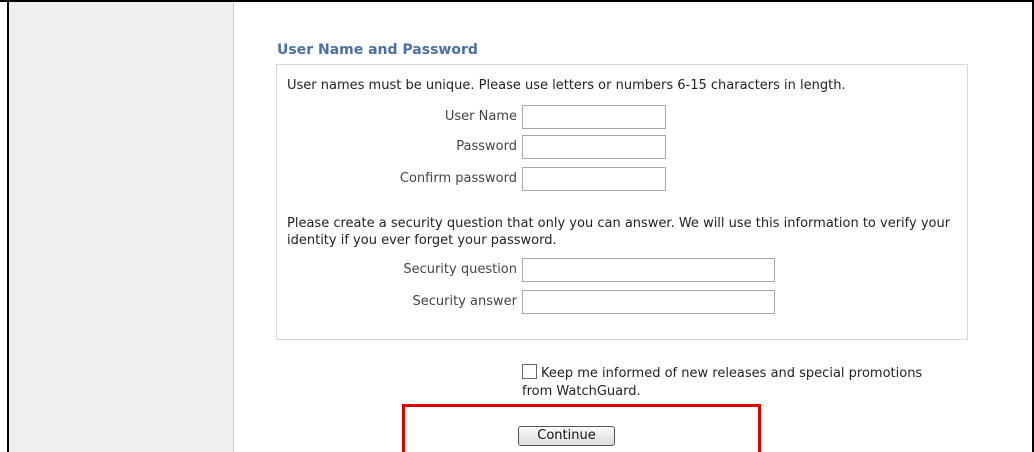  What do you see at coordinates (566, 436) in the screenshot?
I see `continue-button: Continue` at bounding box center [566, 436].